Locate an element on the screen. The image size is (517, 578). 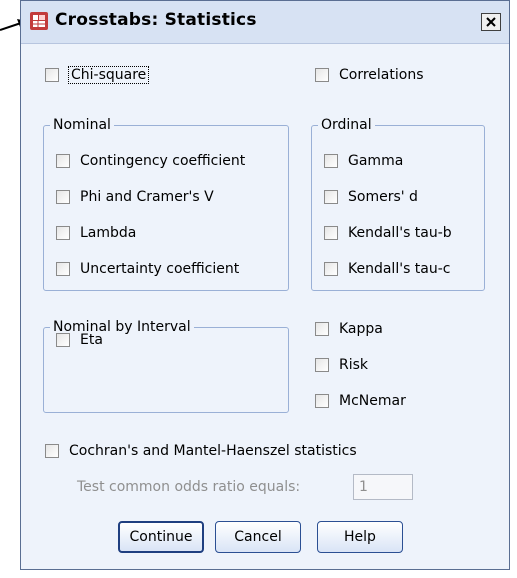
kendalls-tau-c-label: Kendall's tau-c is located at coordinates (399, 269).